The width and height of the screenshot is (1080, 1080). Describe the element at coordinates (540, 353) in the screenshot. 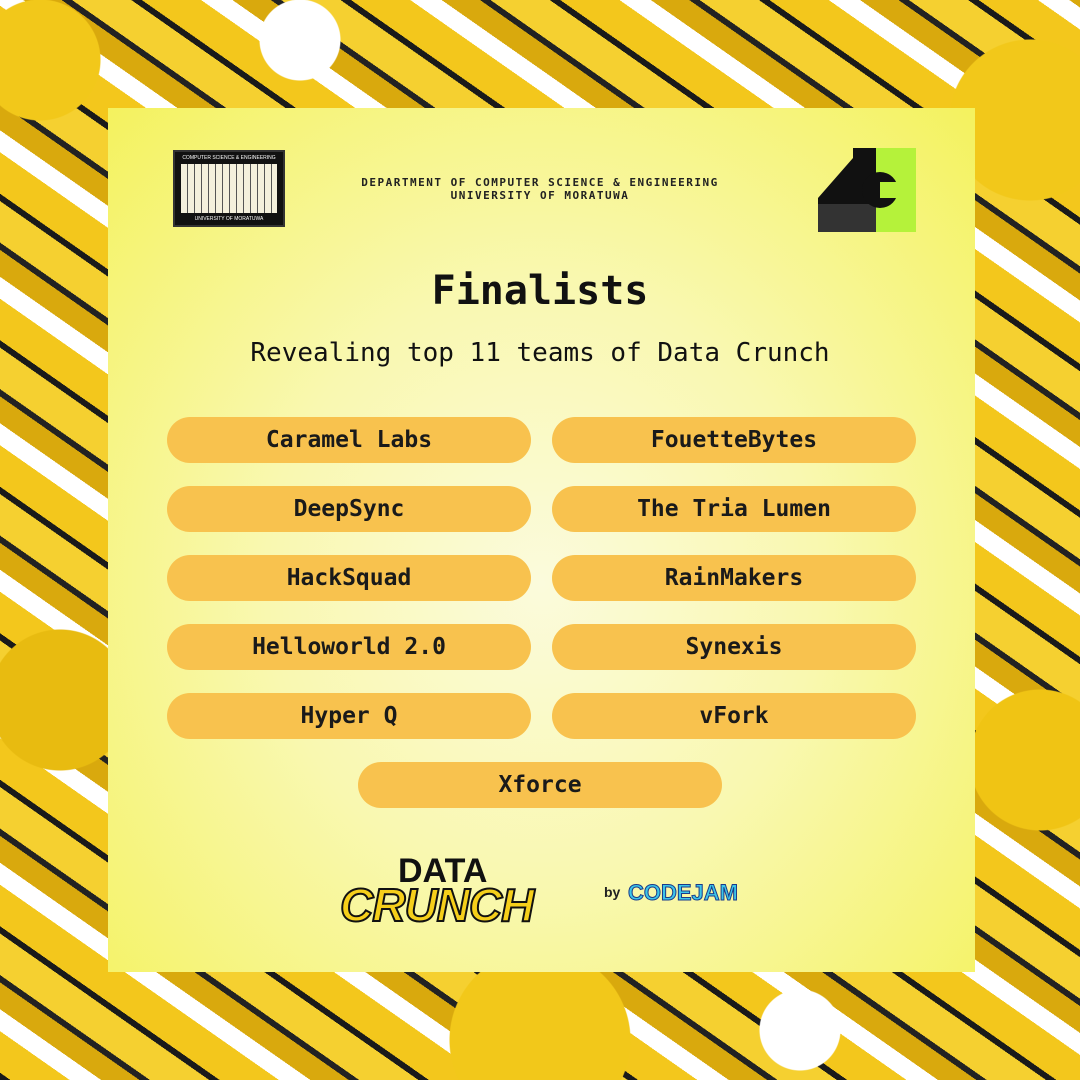

I see `page-subtitle: Revealing top 11 teams of Data Crunch` at that location.